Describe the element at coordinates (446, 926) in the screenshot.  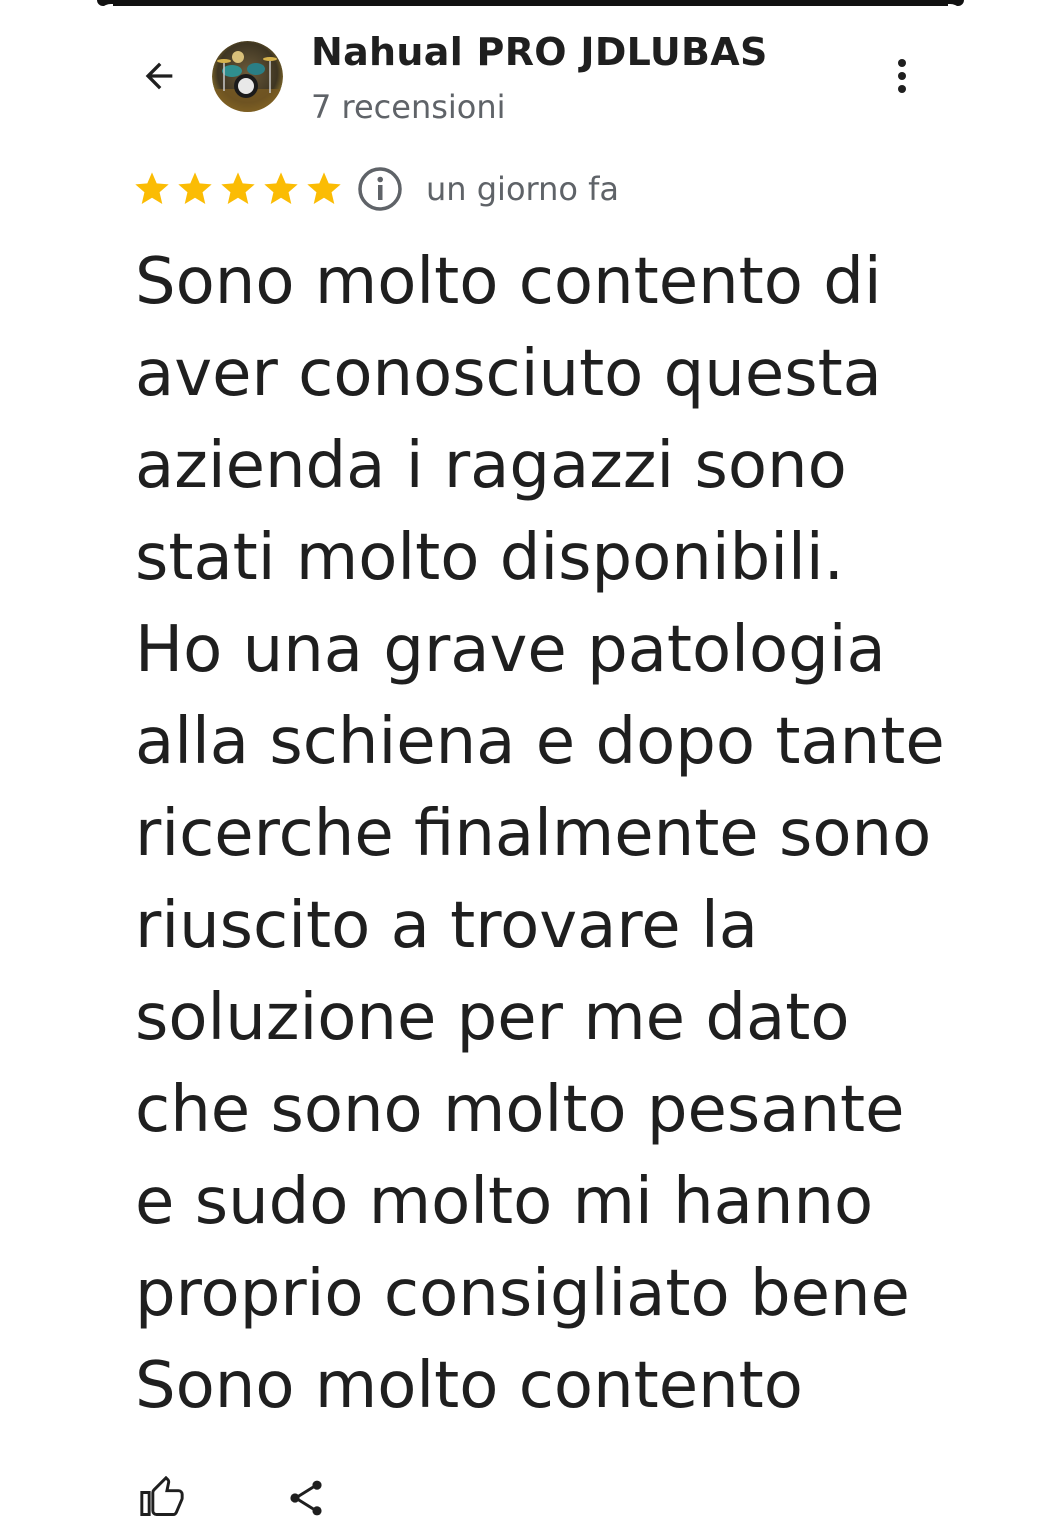
I see `review-text-line: riuscito a trovare la` at that location.